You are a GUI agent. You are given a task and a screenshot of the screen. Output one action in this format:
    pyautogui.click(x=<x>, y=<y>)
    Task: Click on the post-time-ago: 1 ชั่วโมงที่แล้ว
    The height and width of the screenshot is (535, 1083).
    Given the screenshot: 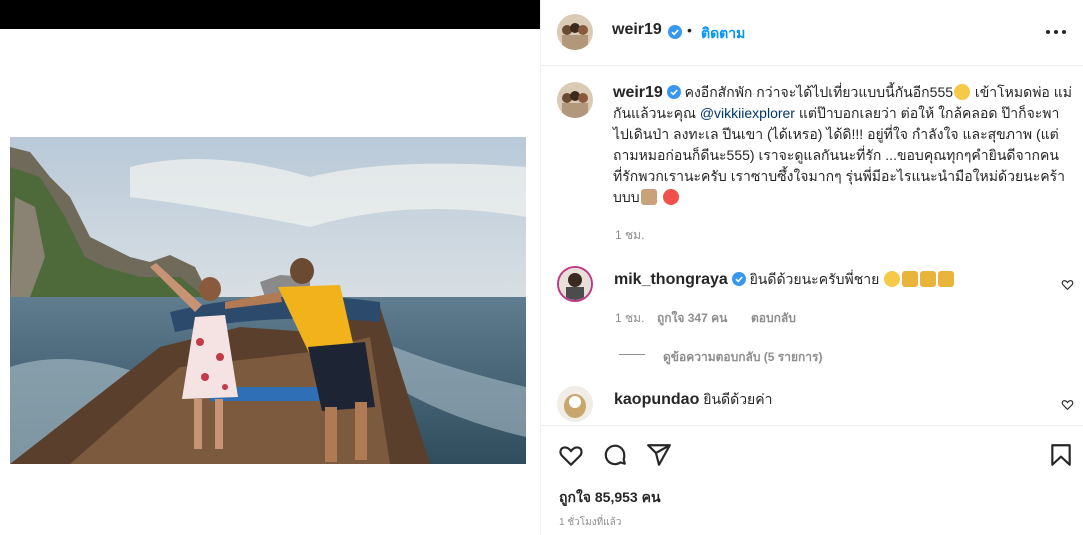 What is the action you would take?
    pyautogui.click(x=590, y=522)
    